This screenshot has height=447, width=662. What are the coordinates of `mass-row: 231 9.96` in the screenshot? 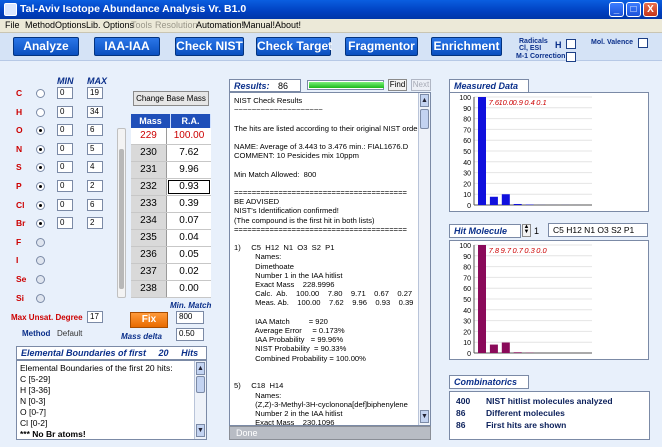 It's located at (171, 170).